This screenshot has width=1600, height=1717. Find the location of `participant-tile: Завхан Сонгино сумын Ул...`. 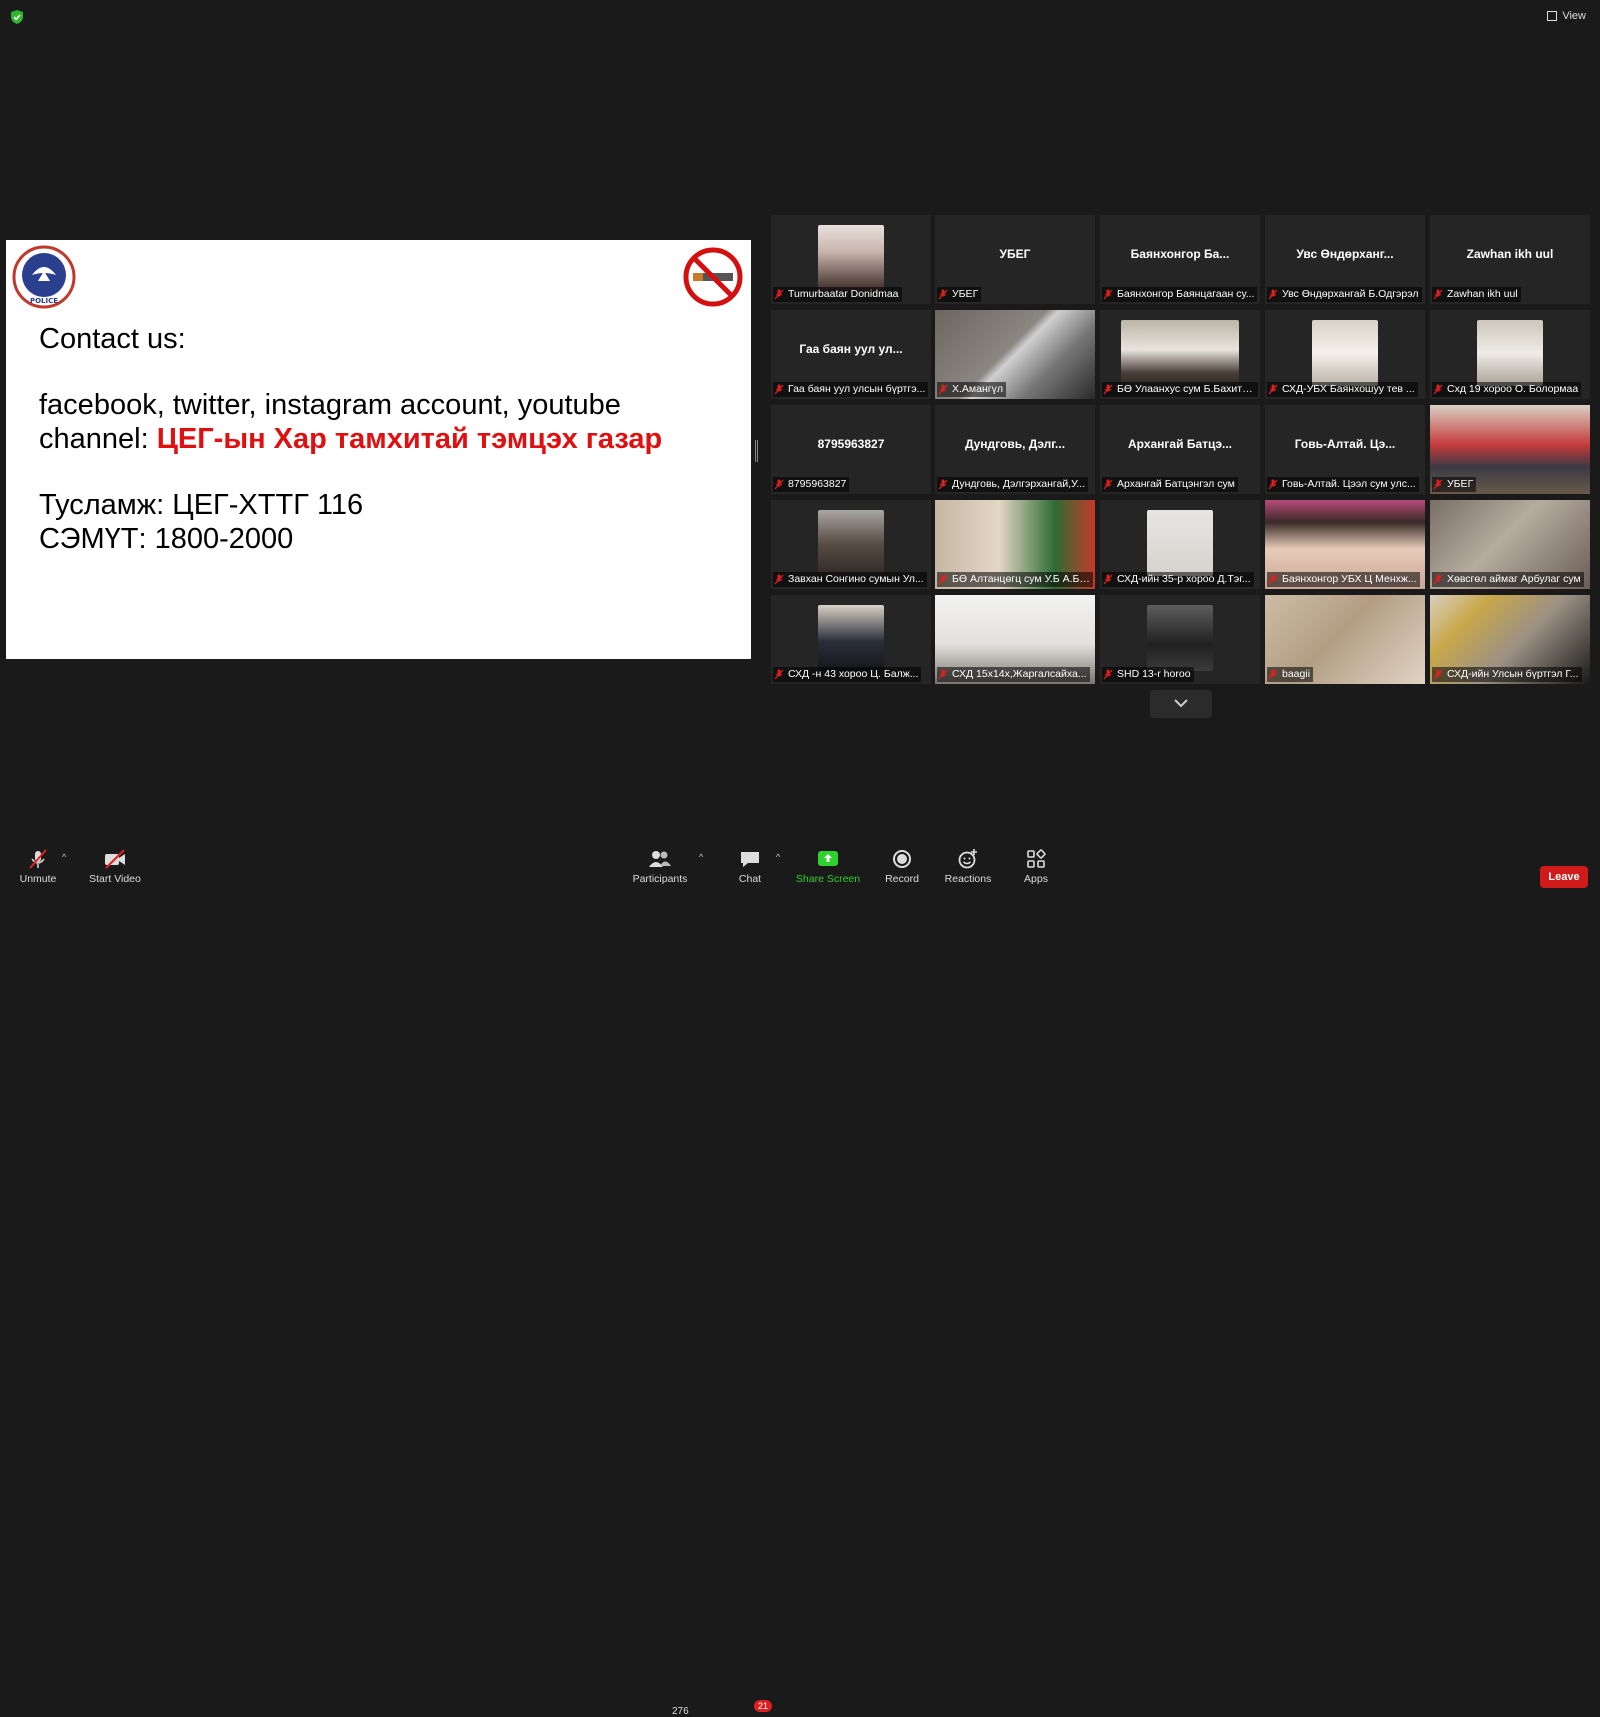

participant-tile: Завхан Сонгино сумын Ул... is located at coordinates (851, 544).